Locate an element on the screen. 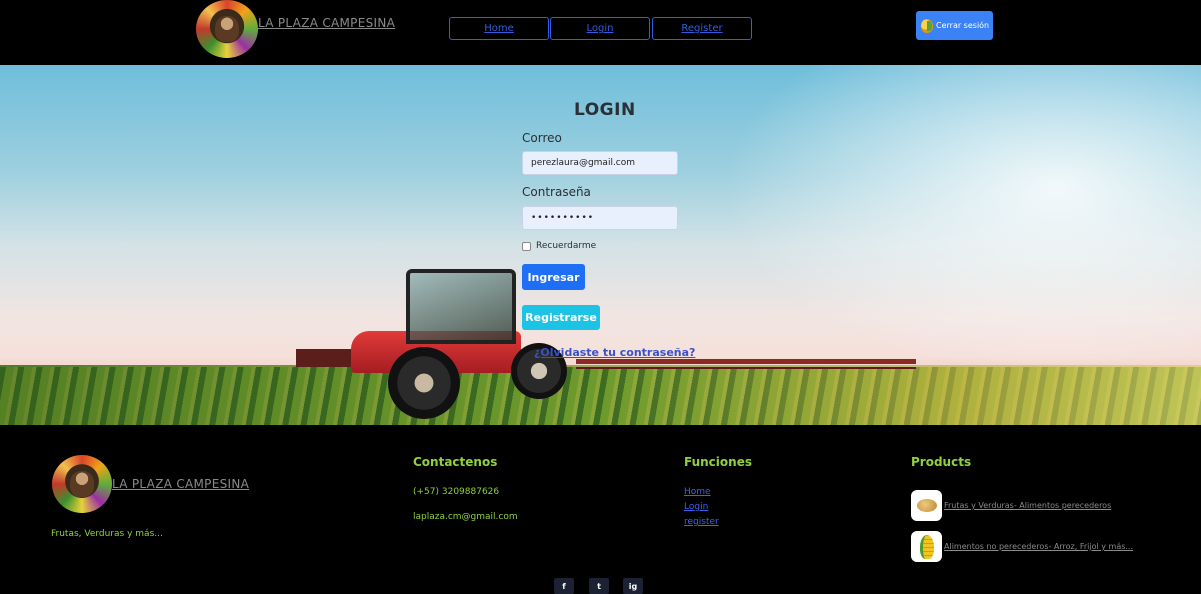 Image resolution: width=1201 pixels, height=594 pixels. logout-button: Cerrar sesión is located at coordinates (954, 25).